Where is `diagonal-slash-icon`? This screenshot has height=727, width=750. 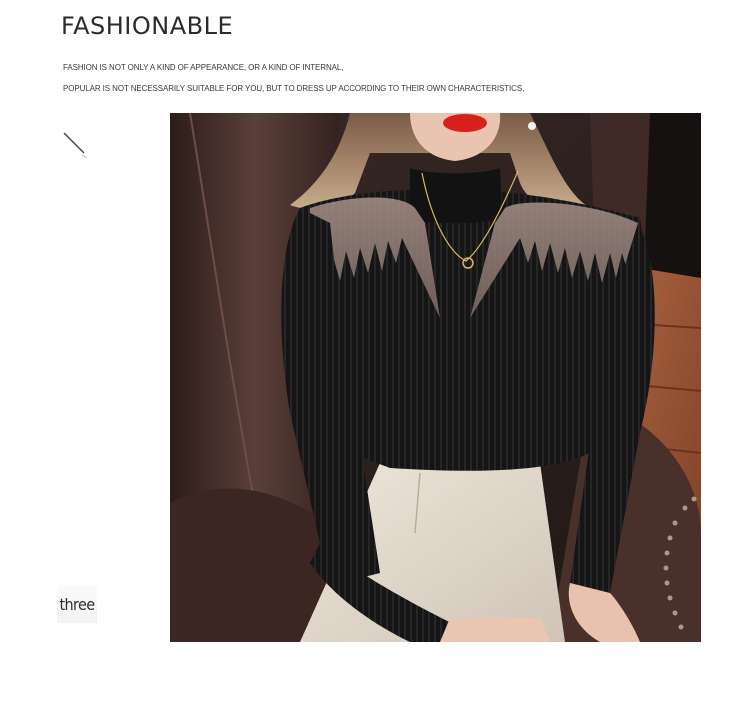
diagonal-slash-icon is located at coordinates (76, 145).